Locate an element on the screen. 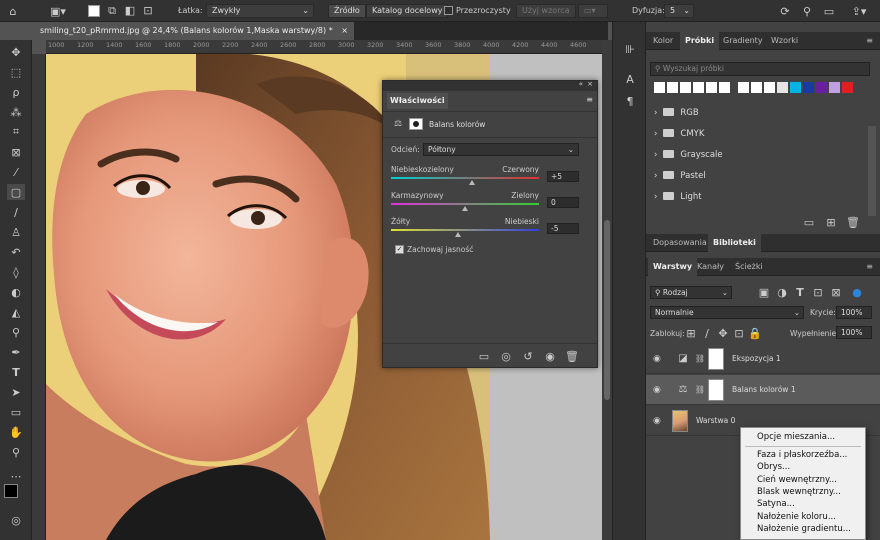 The image size is (880, 540). przezroczysty-checkbox is located at coordinates (448, 10).